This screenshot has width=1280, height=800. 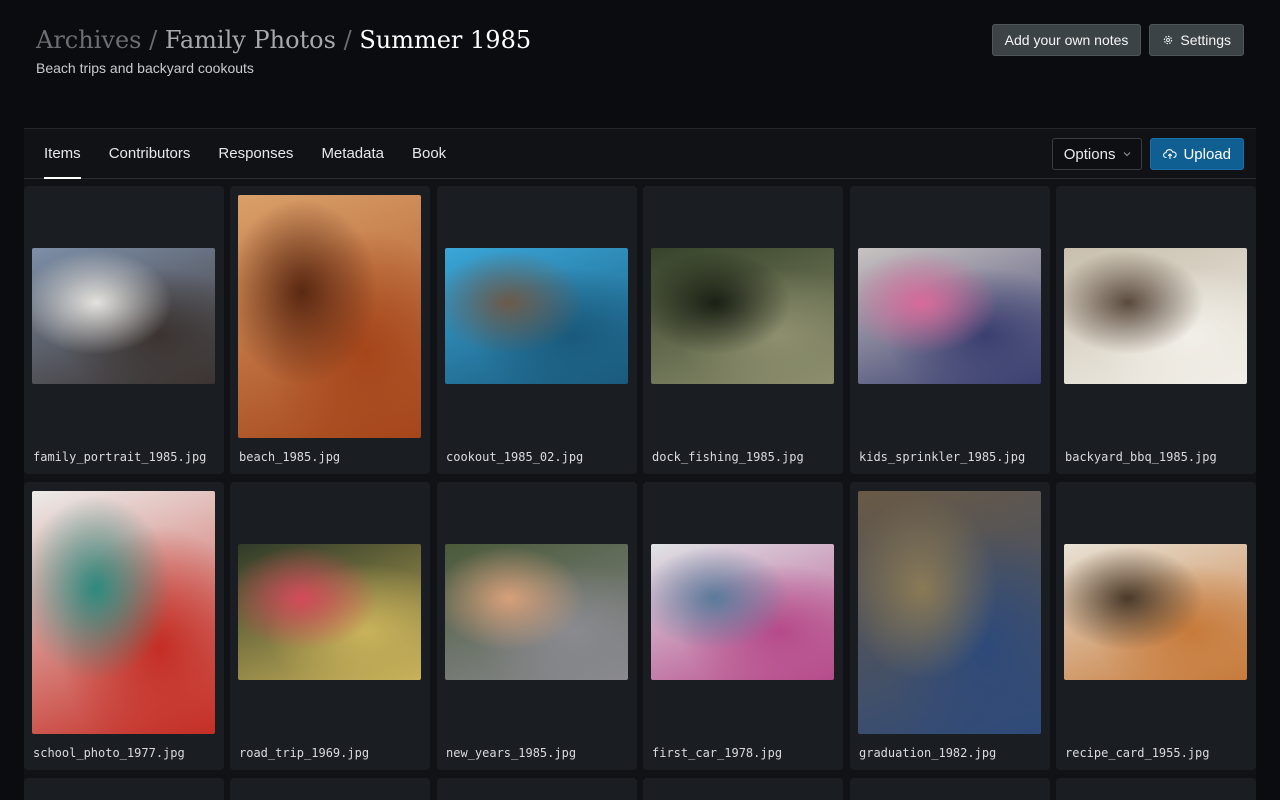 I want to click on item-card: recipe_card_1955.jpg, so click(x=1156, y=626).